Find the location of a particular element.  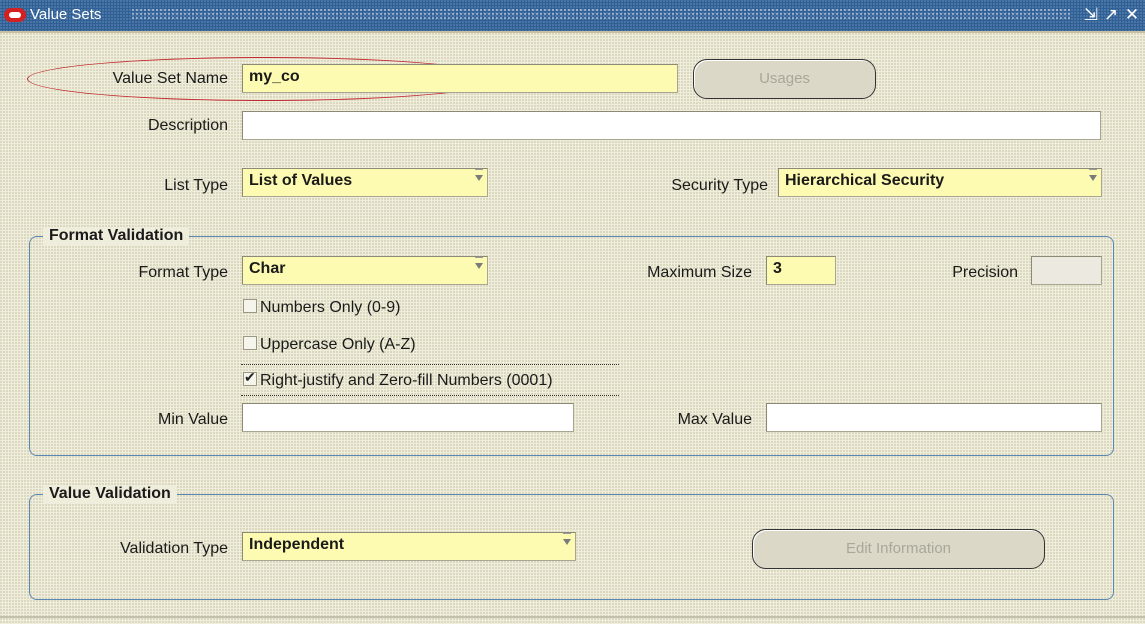

numbers-only-checkbox: Numbers Only (0-9) is located at coordinates (321, 308).